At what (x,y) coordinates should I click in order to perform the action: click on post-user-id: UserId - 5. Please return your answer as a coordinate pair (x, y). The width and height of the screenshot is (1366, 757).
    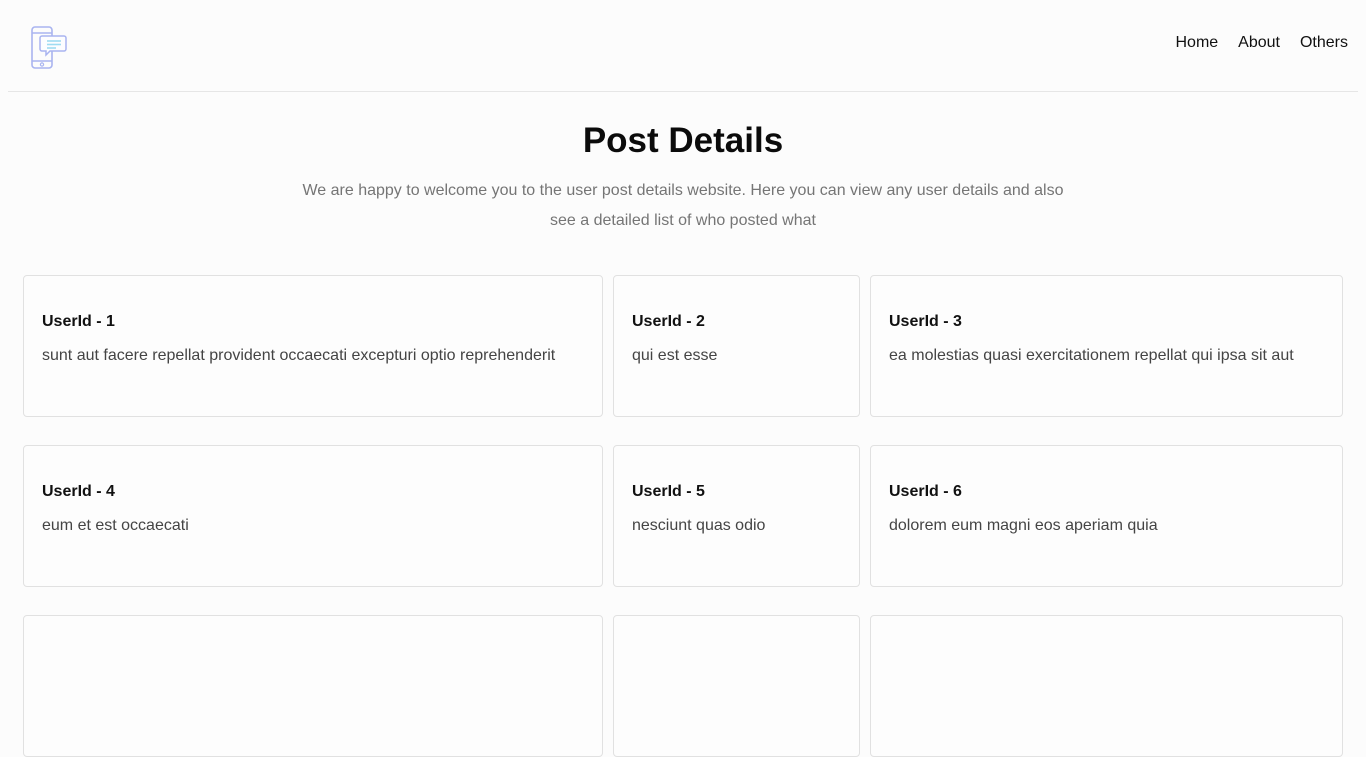
    Looking at the image, I should click on (668, 491).